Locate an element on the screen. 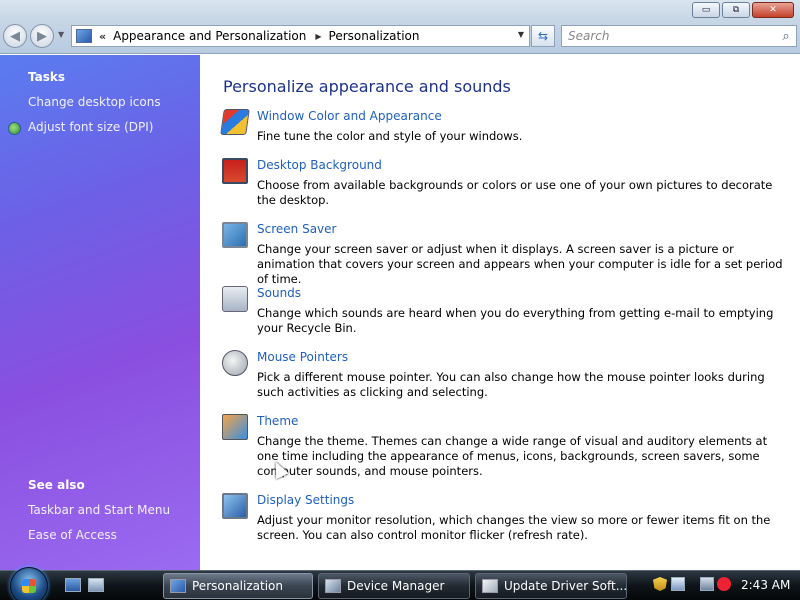  taskbar-button-label: Personalization is located at coordinates (237, 586).